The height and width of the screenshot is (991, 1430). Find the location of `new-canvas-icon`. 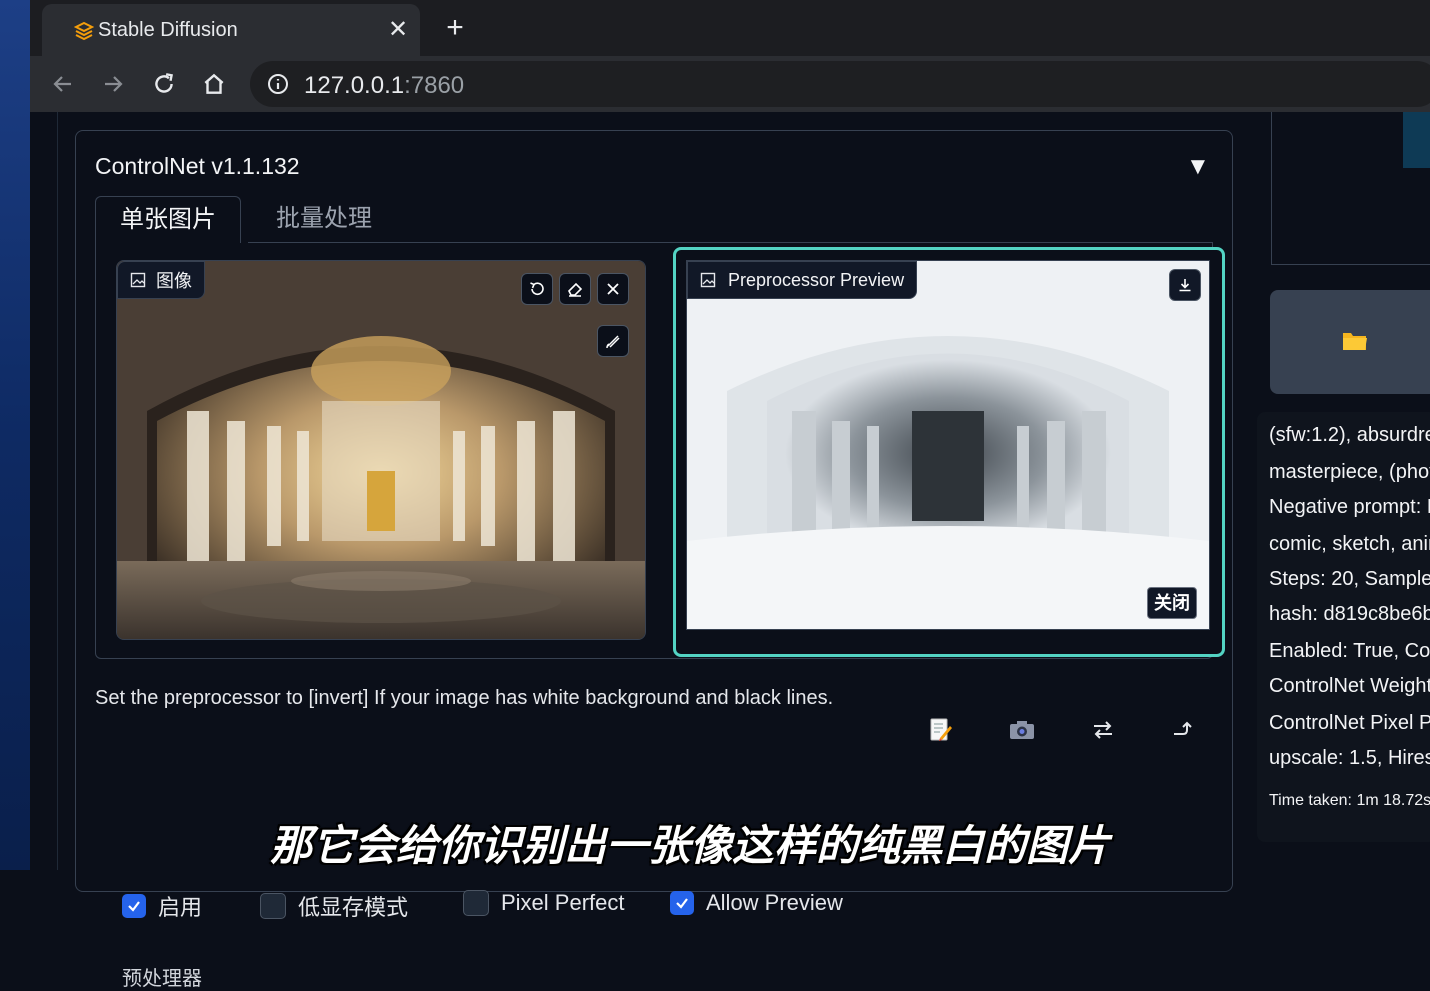

new-canvas-icon is located at coordinates (941, 730).